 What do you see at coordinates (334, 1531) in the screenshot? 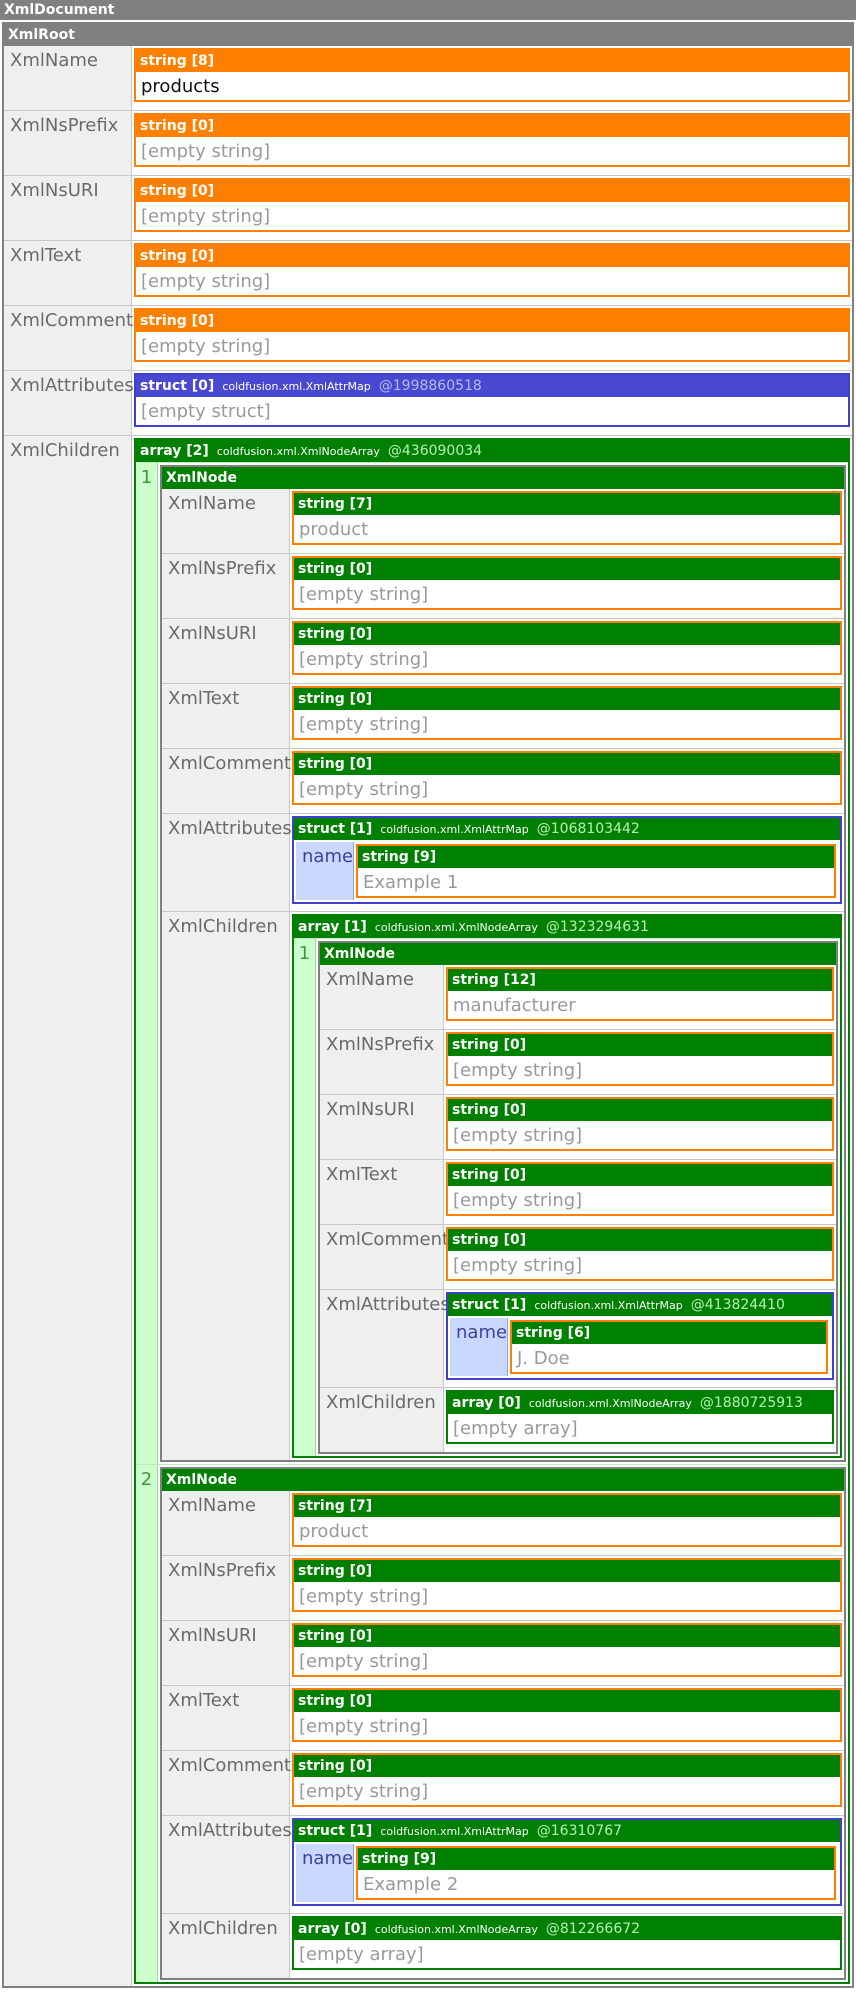
I see `p2-xmlname-value: product` at bounding box center [334, 1531].